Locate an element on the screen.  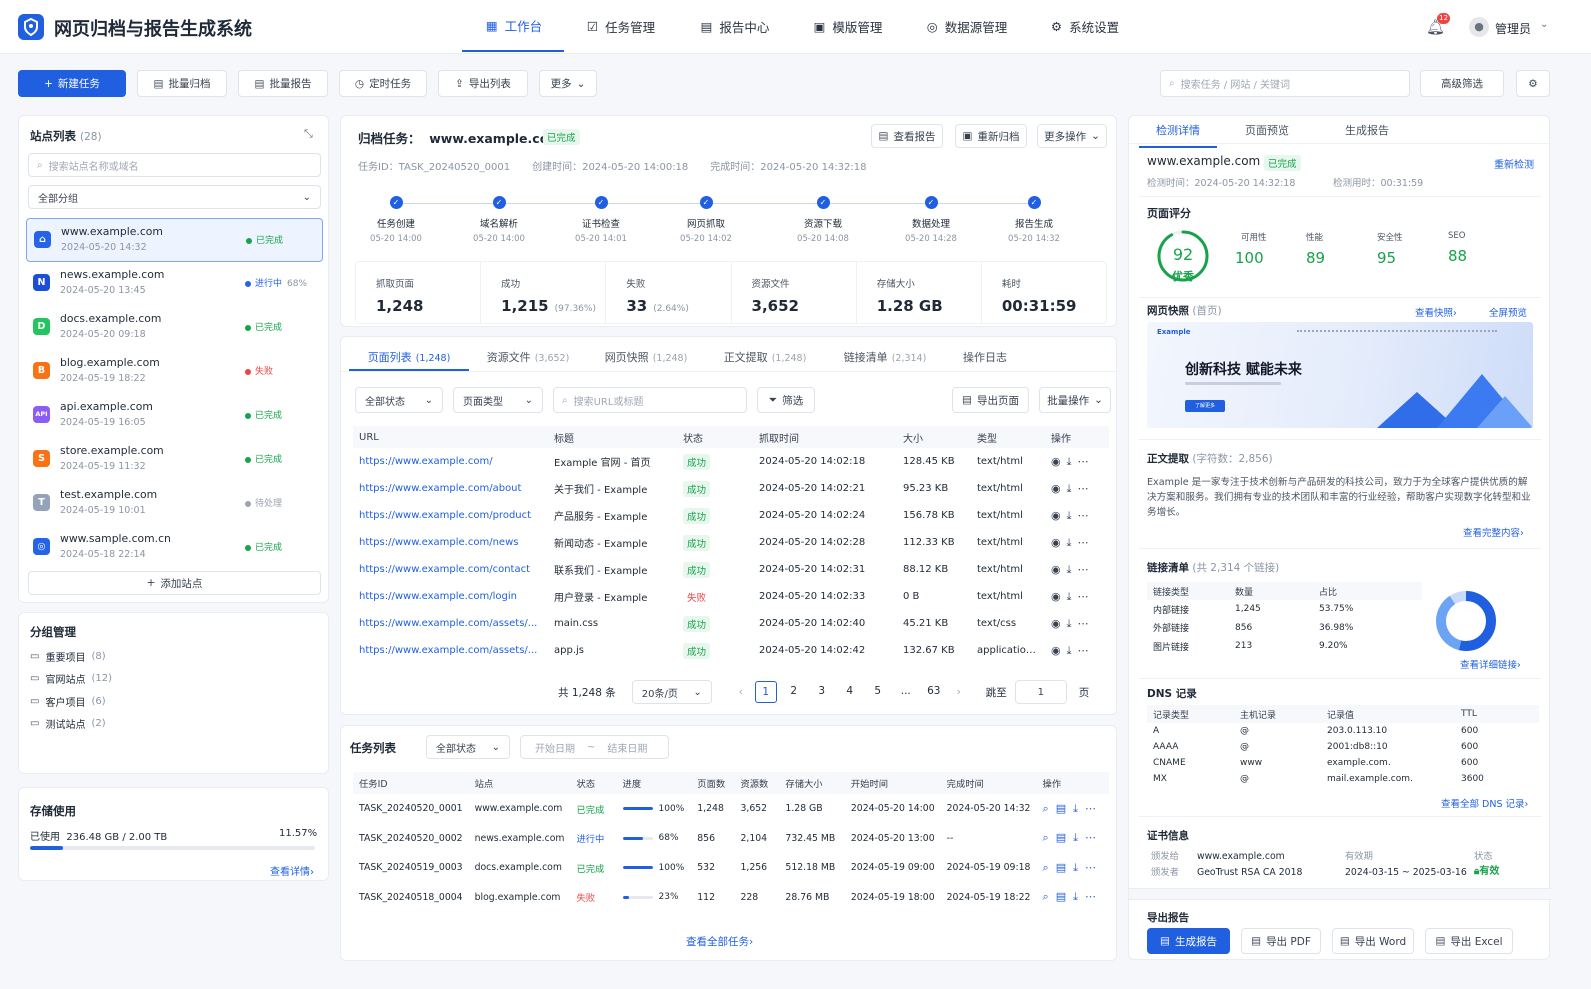
page-url: https://www.example.com/news is located at coordinates (450, 542).